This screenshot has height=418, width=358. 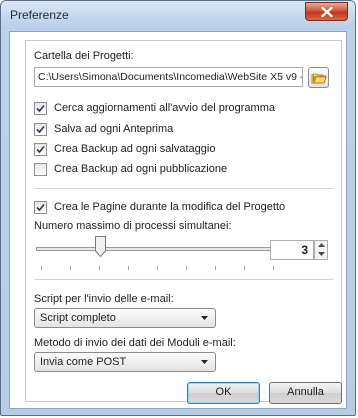 I want to click on email-script-value: Script completo, so click(x=78, y=318).